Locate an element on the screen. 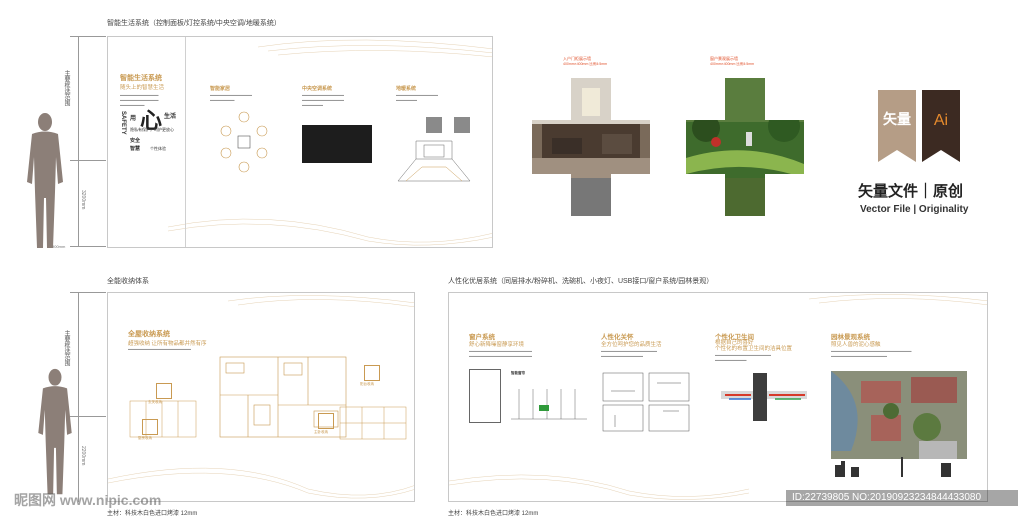  word-life: 生活 is located at coordinates (170, 117).